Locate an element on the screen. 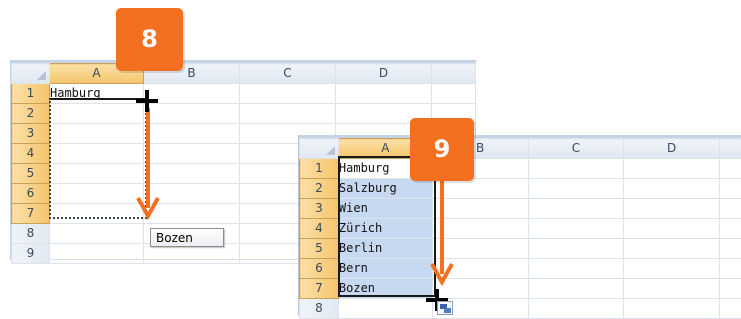  cell-a7: Bozen is located at coordinates (385, 288).